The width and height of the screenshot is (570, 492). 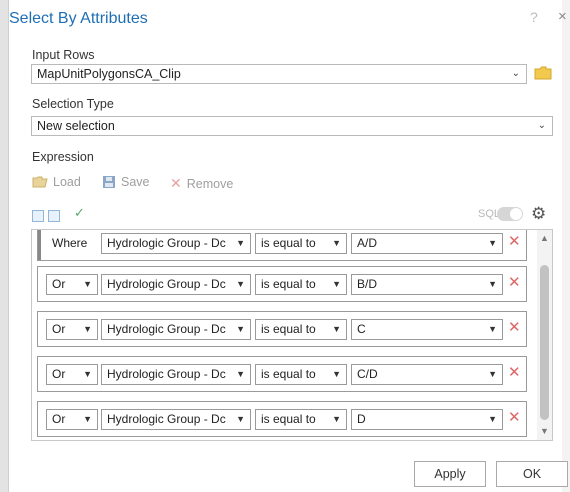 I want to click on ok-button: OK, so click(x=532, y=474).